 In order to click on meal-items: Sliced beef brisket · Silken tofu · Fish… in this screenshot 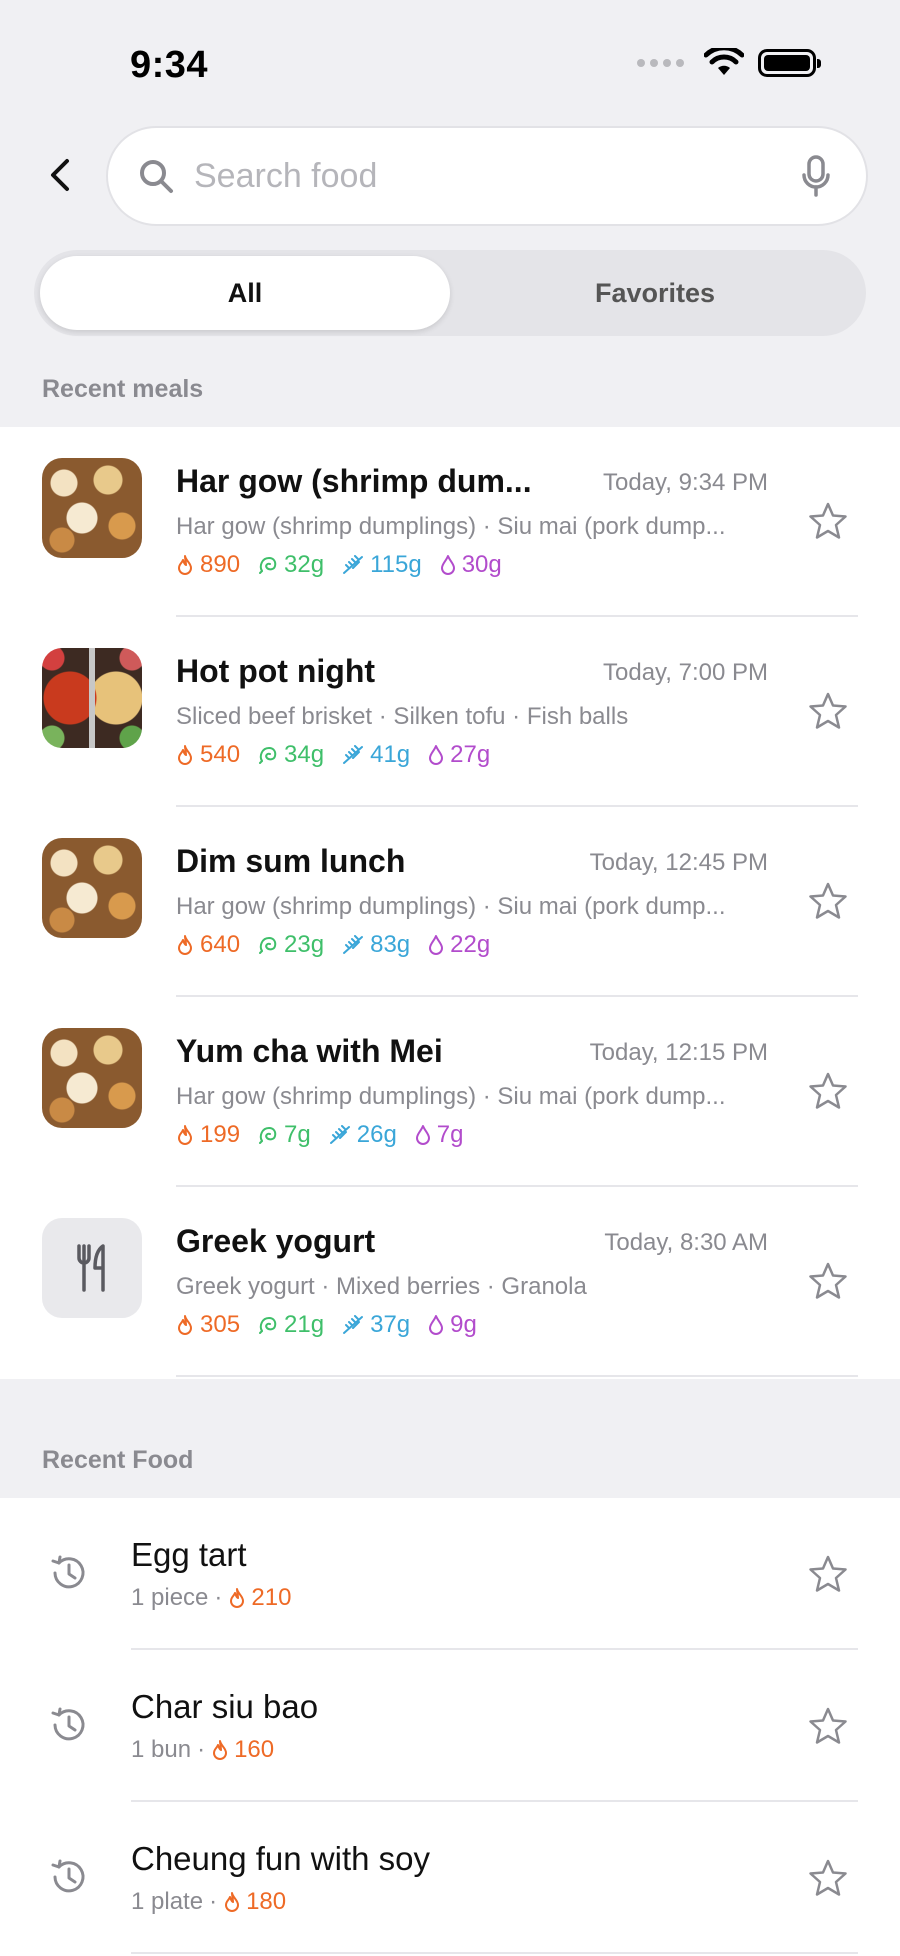, I will do `click(402, 716)`.